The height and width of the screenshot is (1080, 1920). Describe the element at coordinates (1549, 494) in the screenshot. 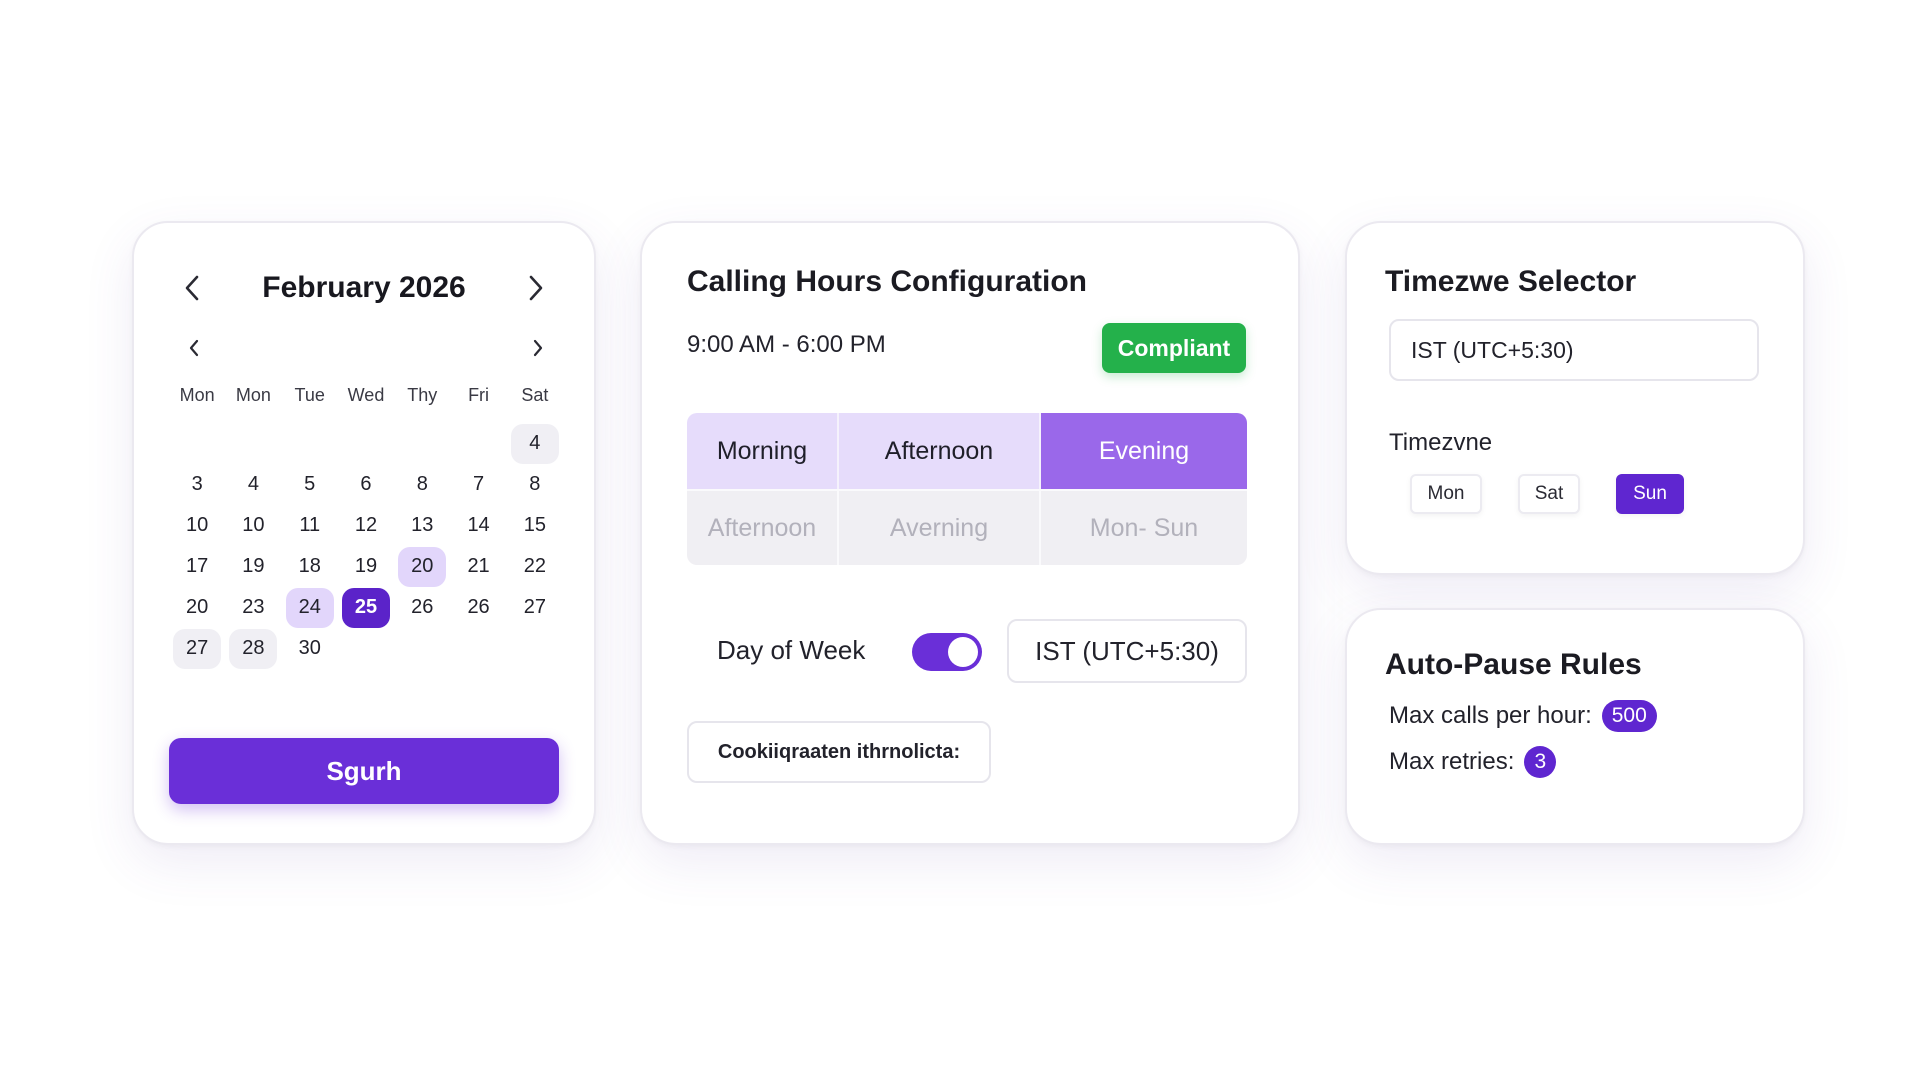

I see `day-chip-sat: Sat` at that location.